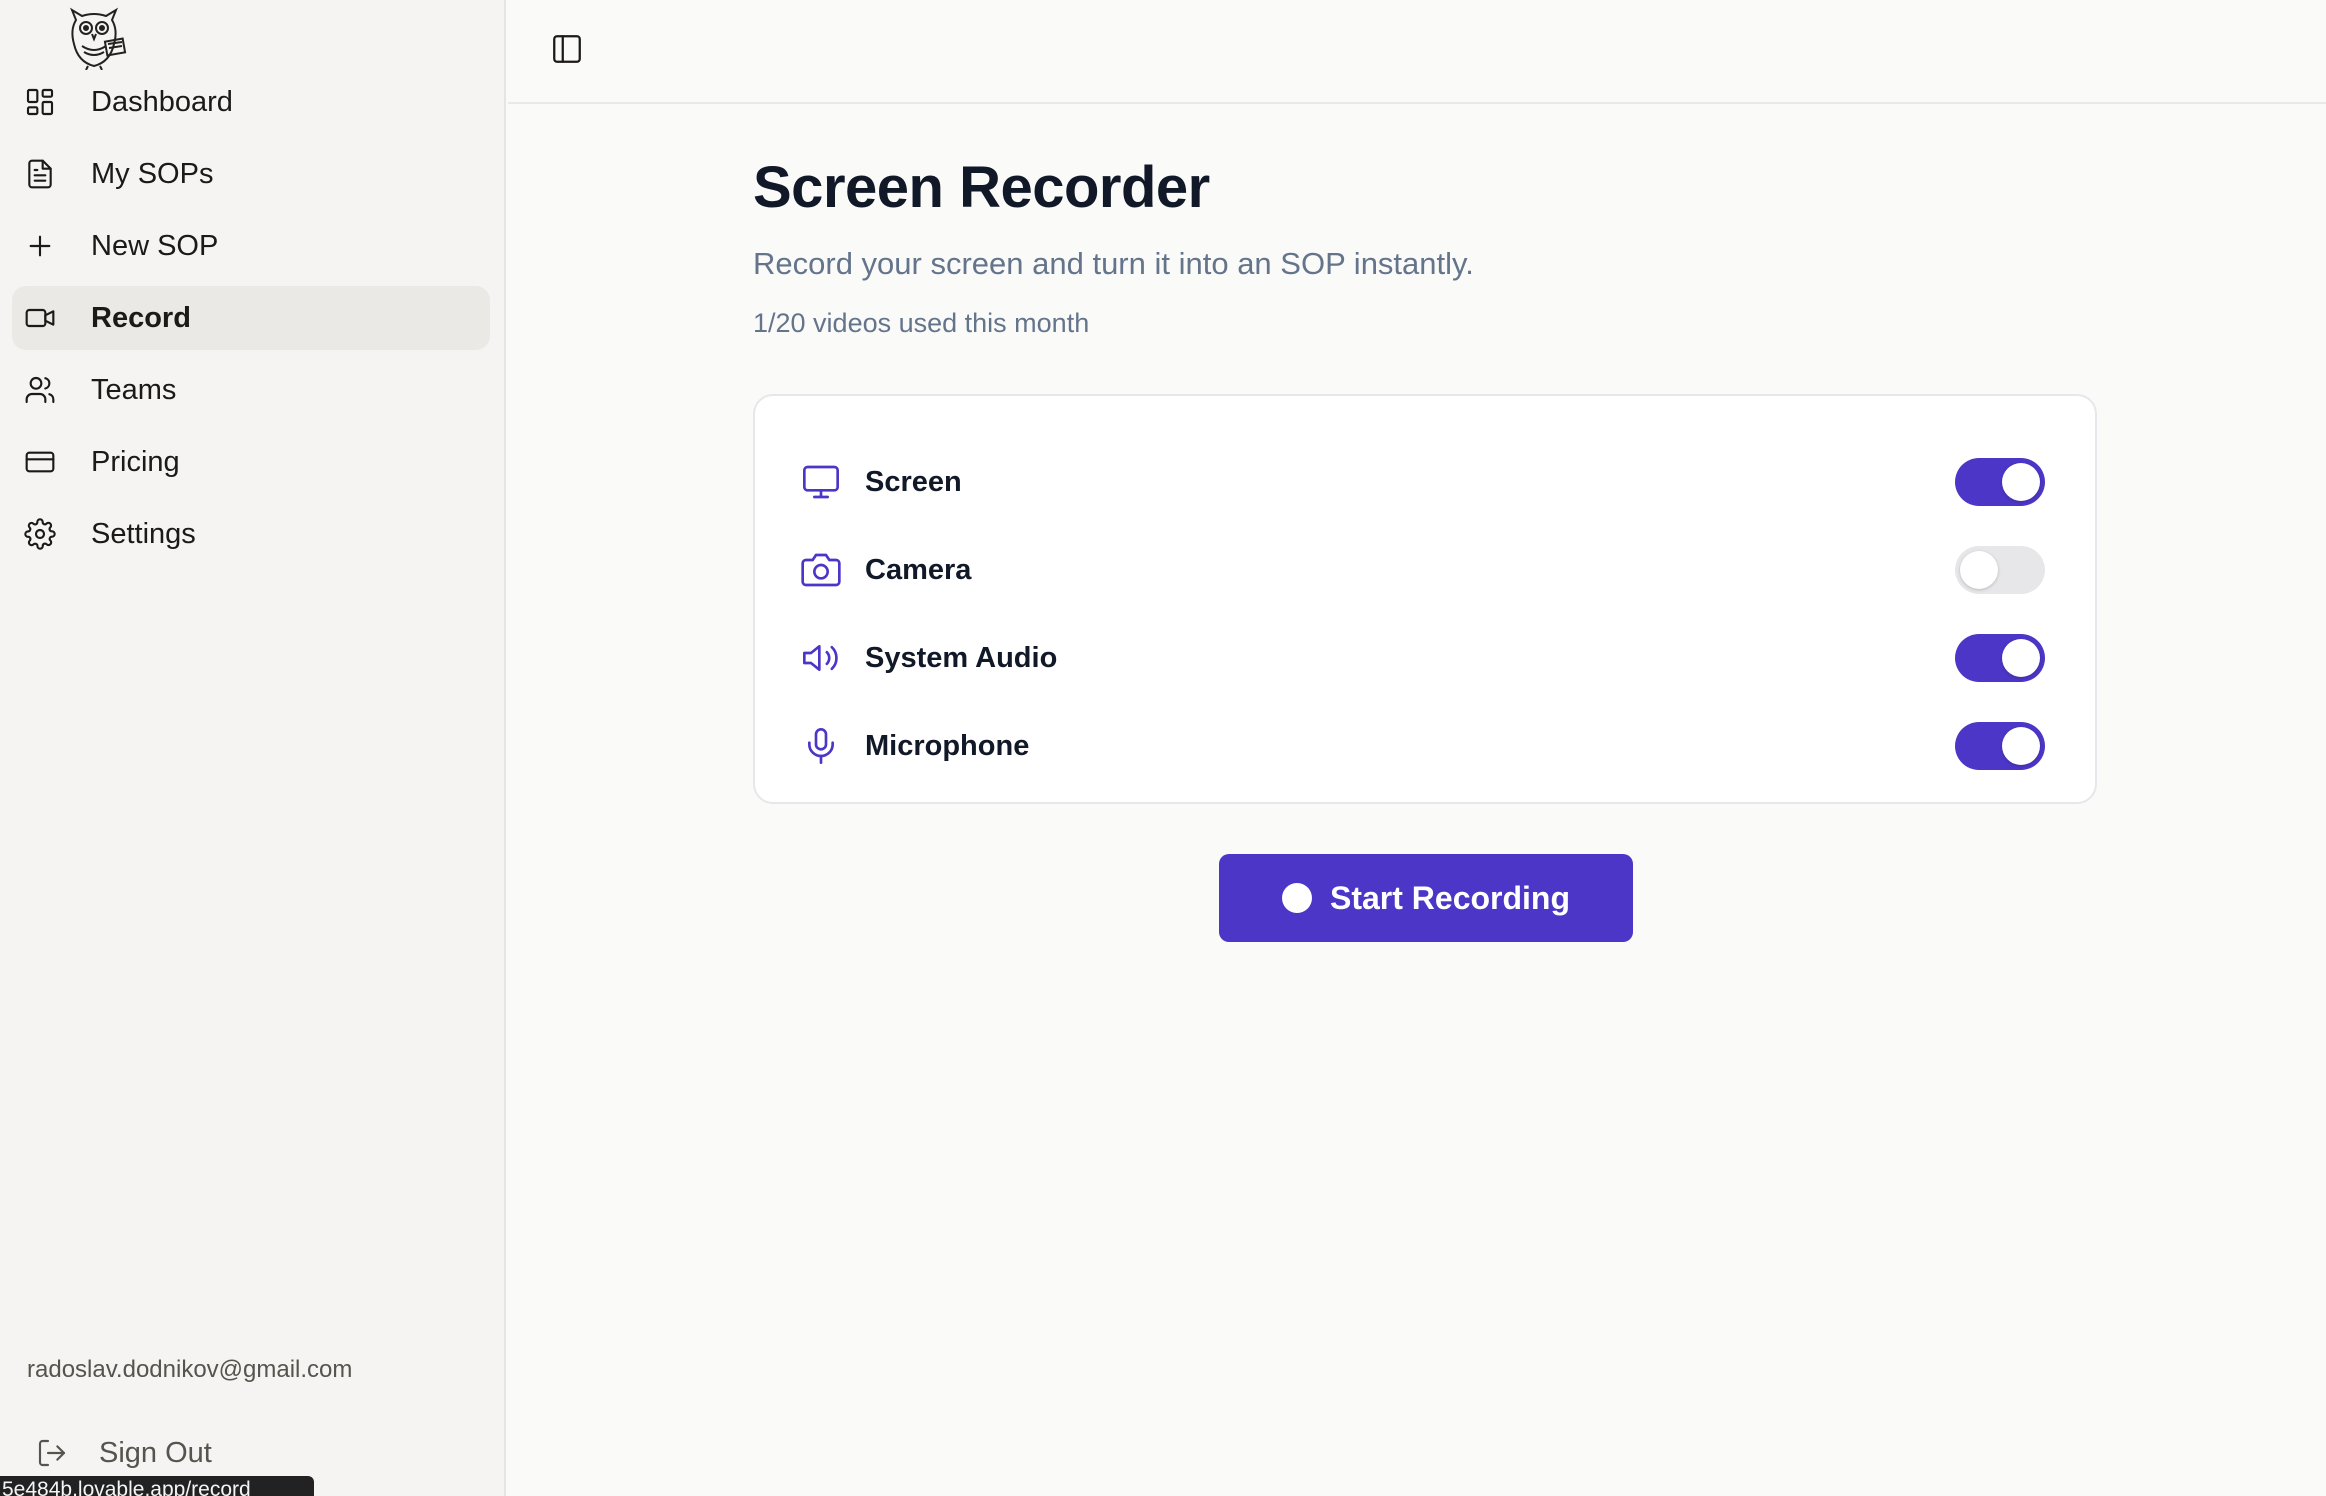 The width and height of the screenshot is (2326, 1496). What do you see at coordinates (162, 101) in the screenshot?
I see `sidebar-item-label: Dashboard` at bounding box center [162, 101].